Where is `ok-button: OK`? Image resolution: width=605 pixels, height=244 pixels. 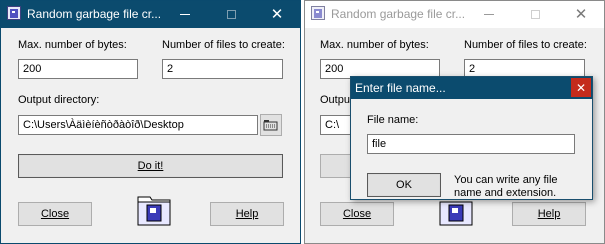
ok-button: OK is located at coordinates (404, 185).